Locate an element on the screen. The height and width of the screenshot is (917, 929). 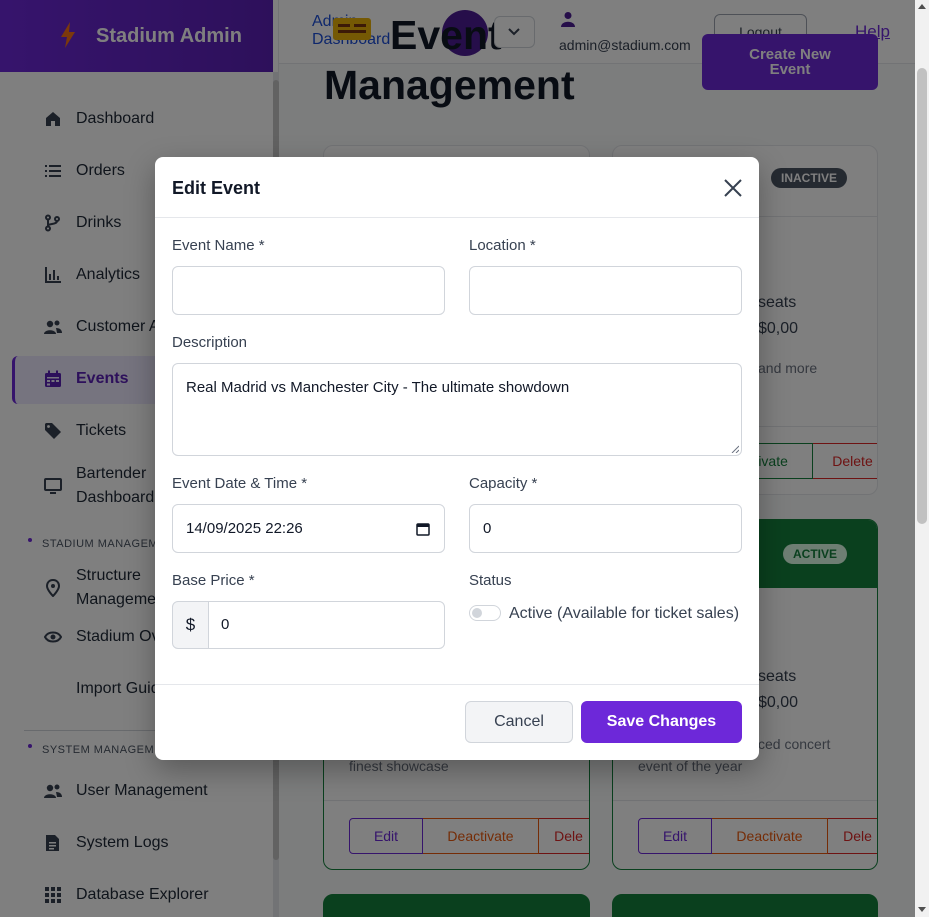
save-changes-button: Save Changes is located at coordinates (661, 722).